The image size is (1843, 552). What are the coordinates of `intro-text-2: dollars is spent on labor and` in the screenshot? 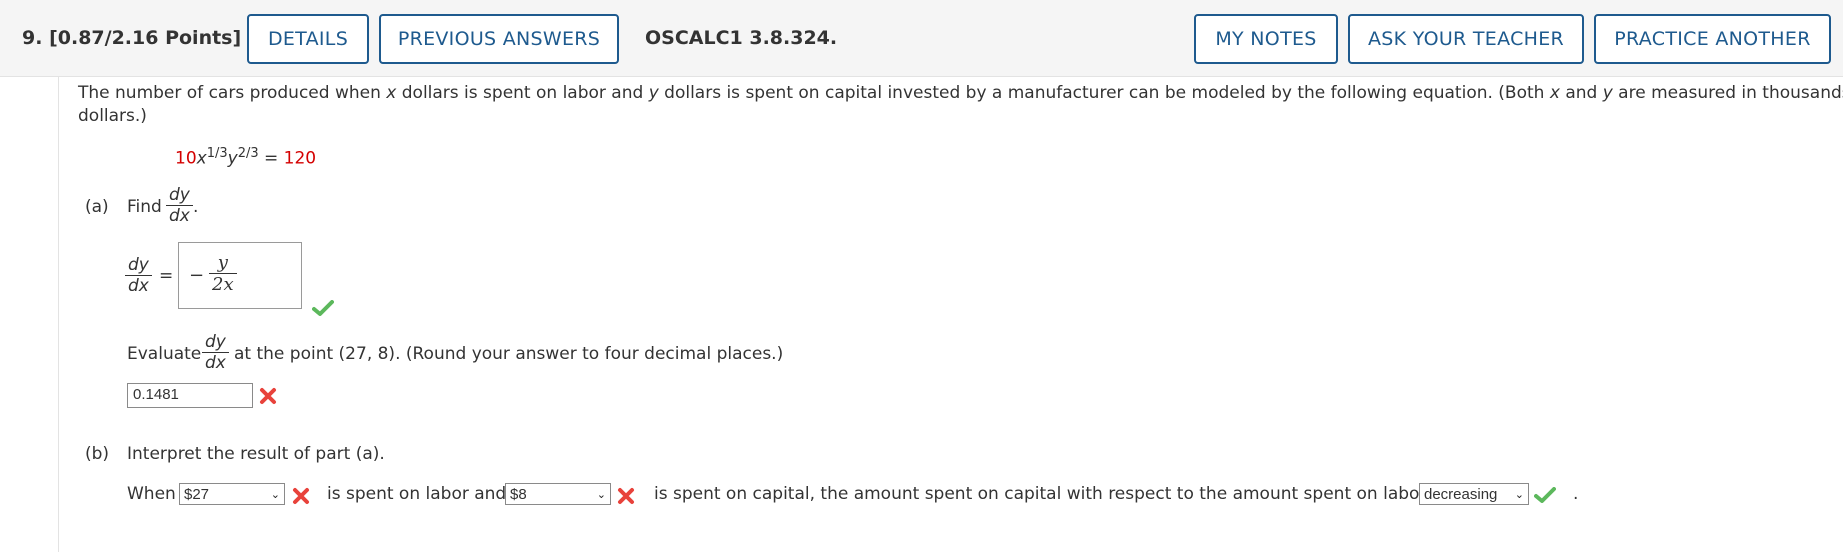 It's located at (522, 93).